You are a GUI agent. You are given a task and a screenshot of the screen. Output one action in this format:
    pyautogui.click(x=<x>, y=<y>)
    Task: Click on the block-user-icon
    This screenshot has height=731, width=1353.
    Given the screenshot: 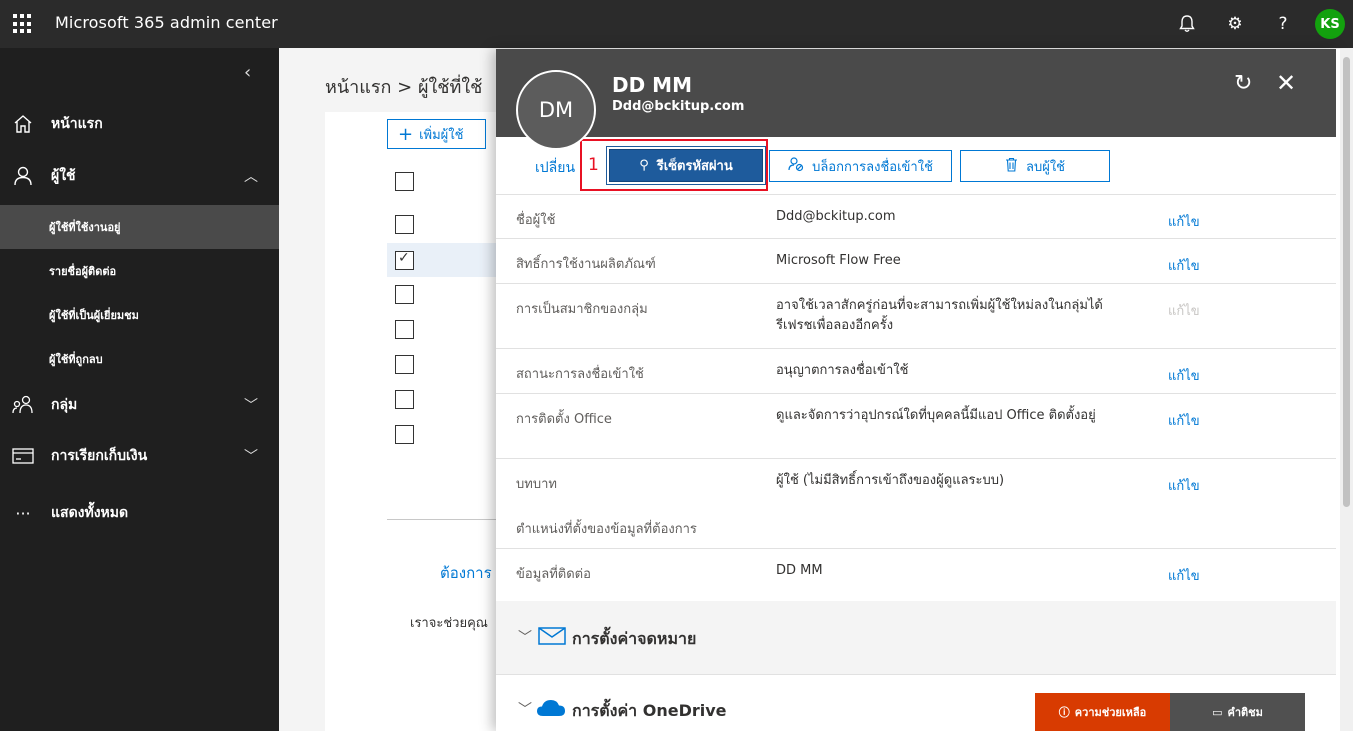 What is the action you would take?
    pyautogui.click(x=796, y=166)
    